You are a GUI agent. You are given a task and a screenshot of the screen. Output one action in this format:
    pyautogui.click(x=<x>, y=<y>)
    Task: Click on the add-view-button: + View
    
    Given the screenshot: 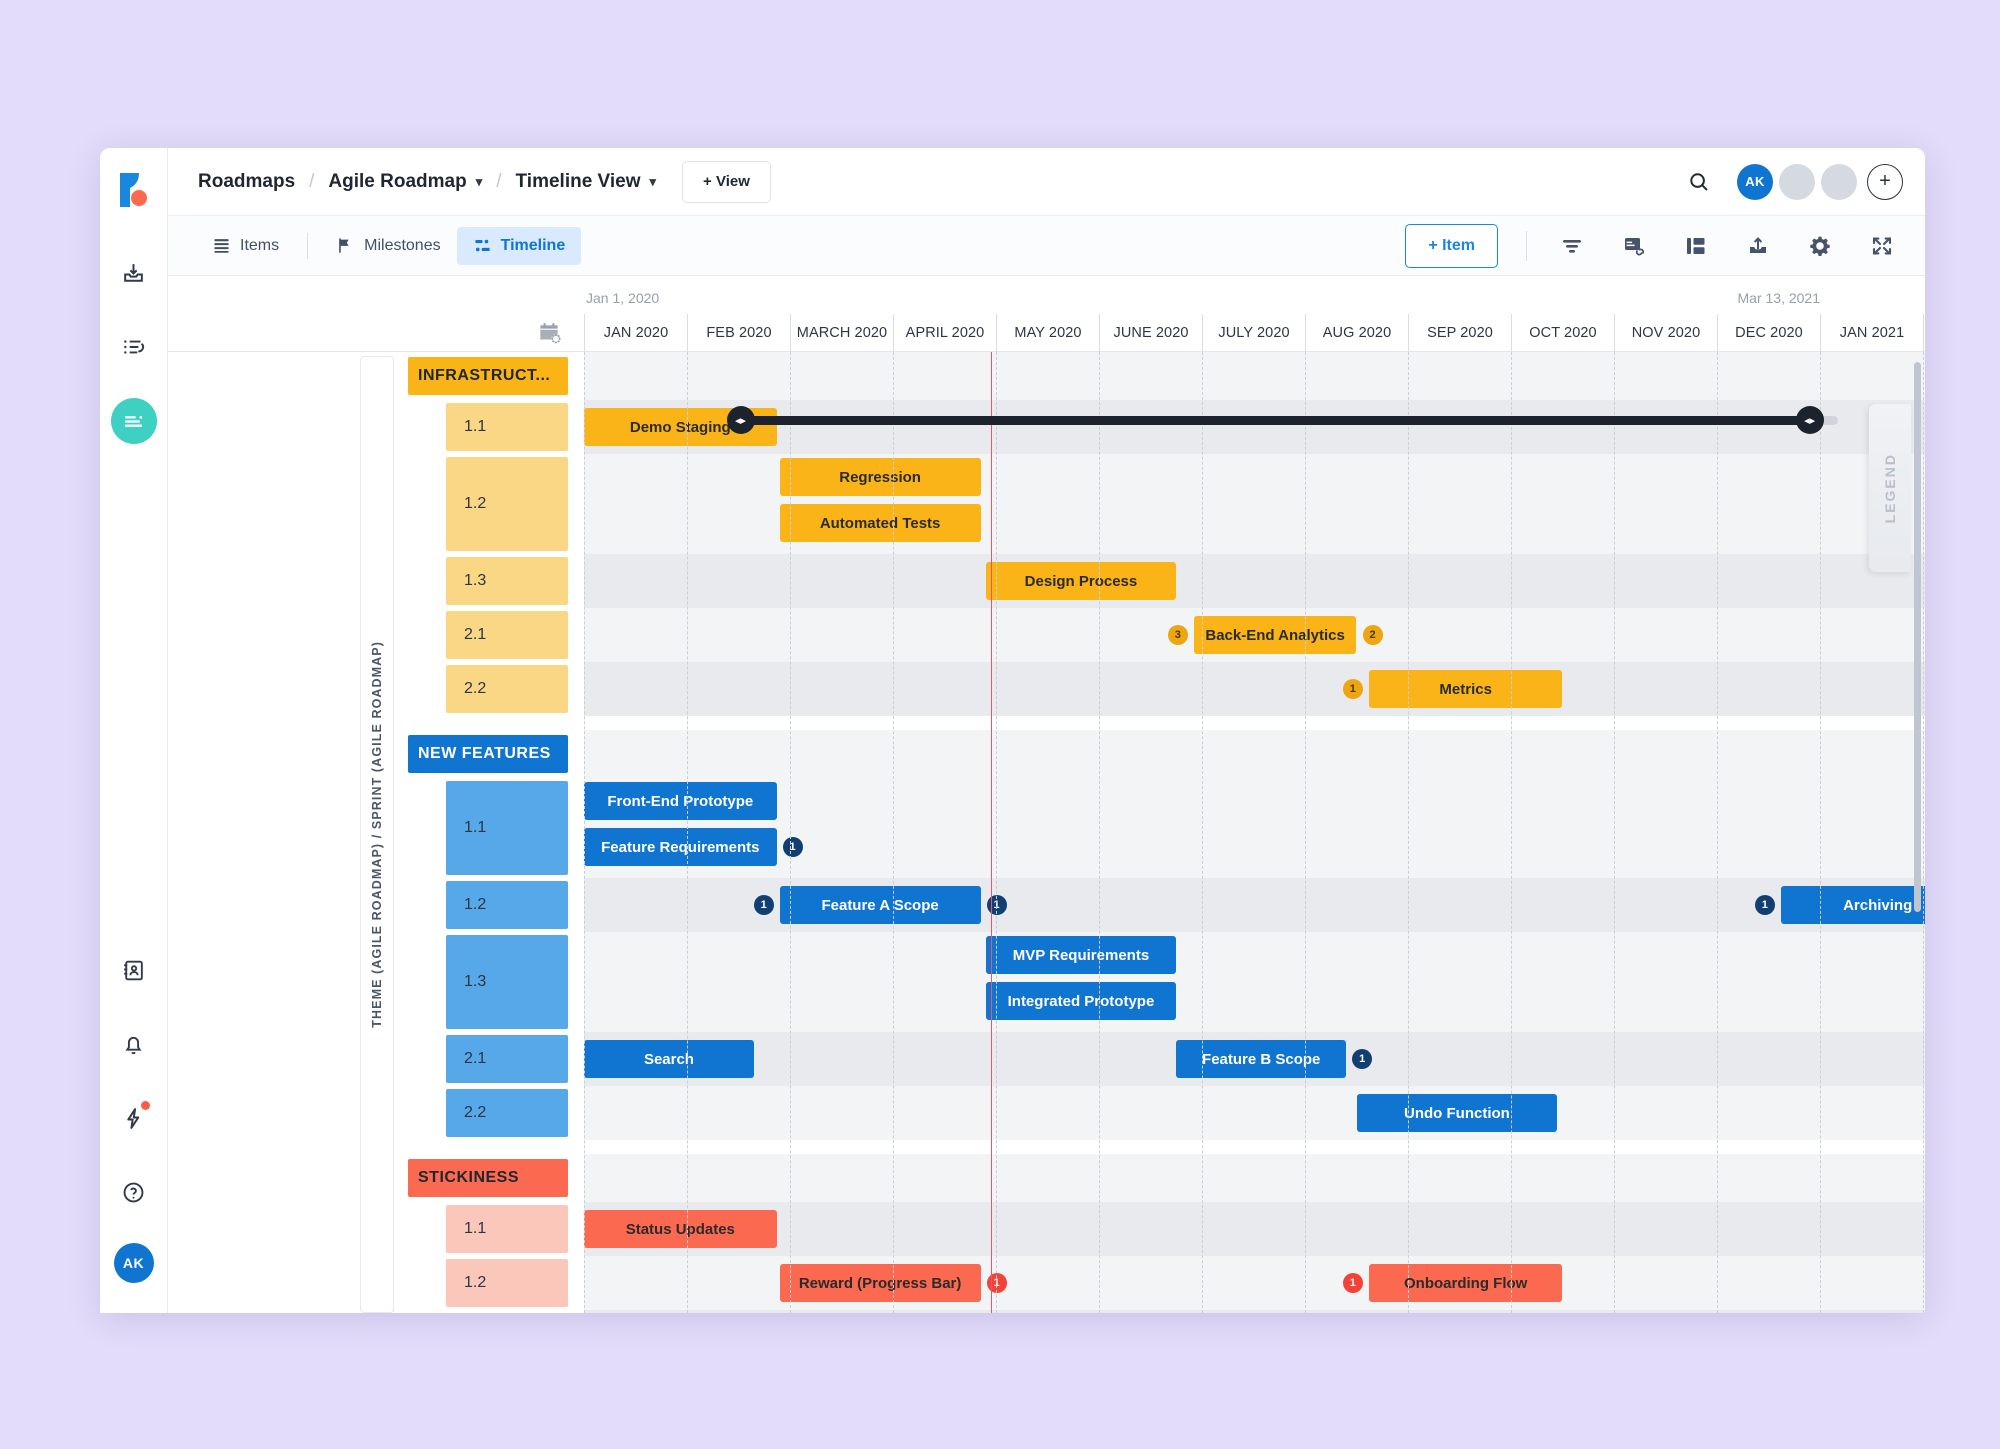 What is the action you would take?
    pyautogui.click(x=726, y=181)
    